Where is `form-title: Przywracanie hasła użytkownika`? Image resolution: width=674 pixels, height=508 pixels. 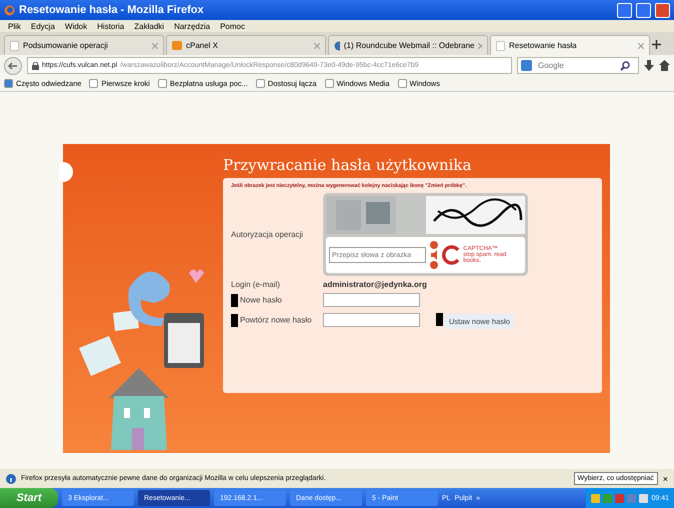
form-title: Przywracanie hasła użytkownika is located at coordinates (347, 165).